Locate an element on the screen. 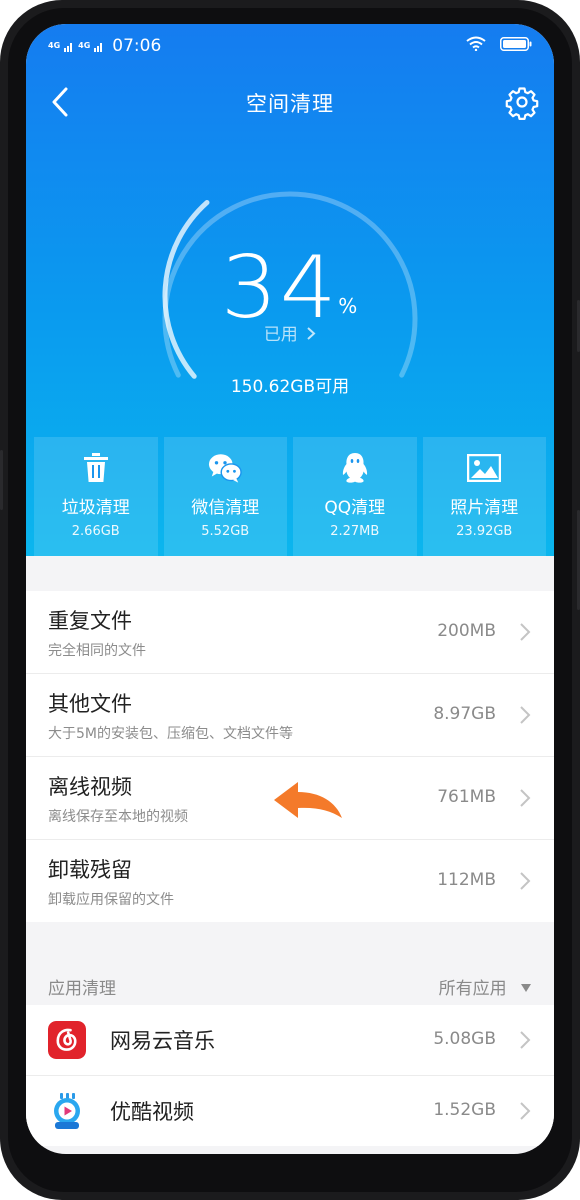 The height and width of the screenshot is (1200, 580). item-size: 112MB is located at coordinates (466, 880).